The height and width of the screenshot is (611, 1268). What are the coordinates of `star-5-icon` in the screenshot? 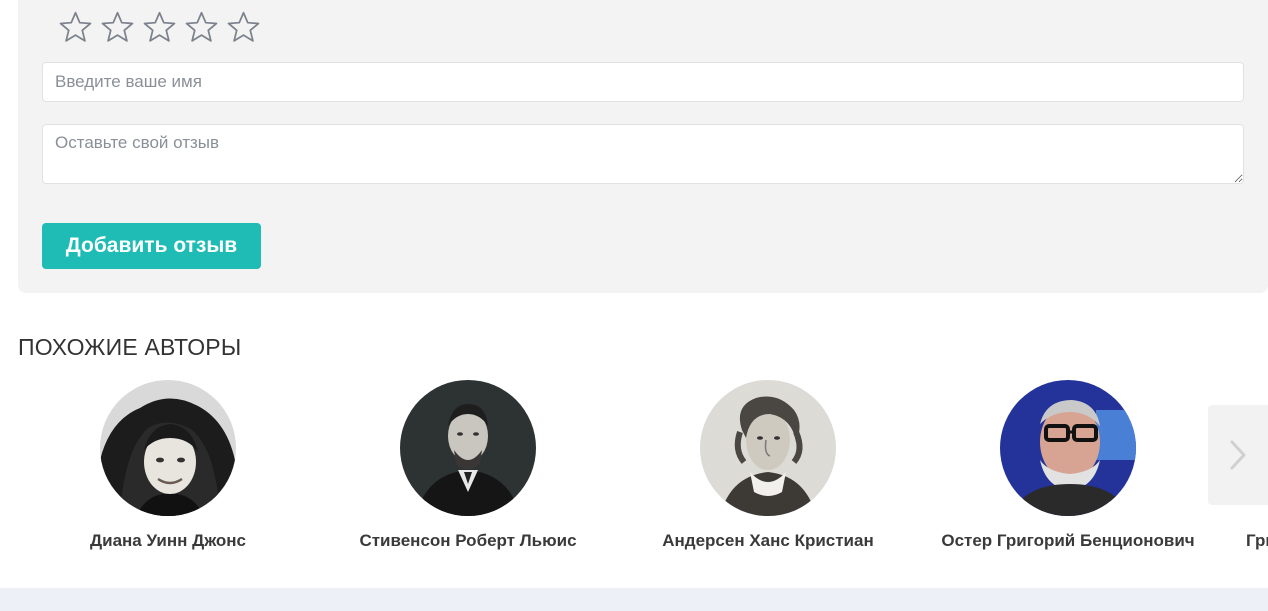 It's located at (243, 27).